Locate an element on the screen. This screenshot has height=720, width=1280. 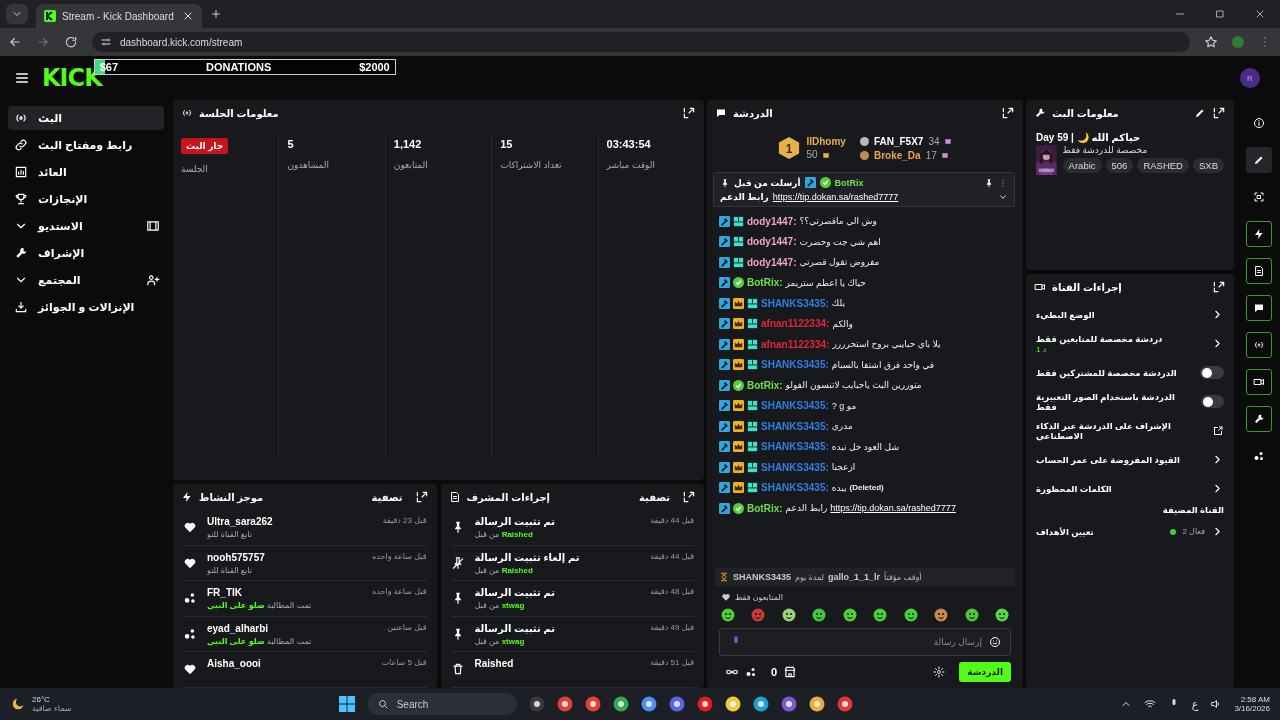
add-user-icon is located at coordinates (153, 280).